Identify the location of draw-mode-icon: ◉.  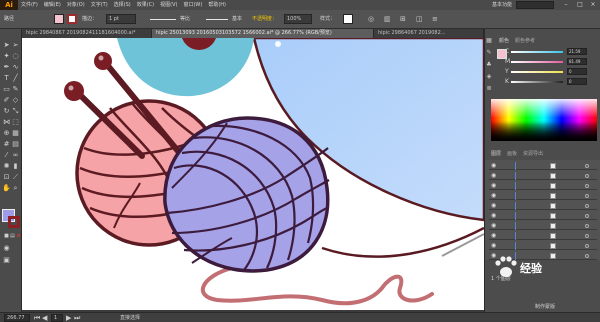
(6, 248).